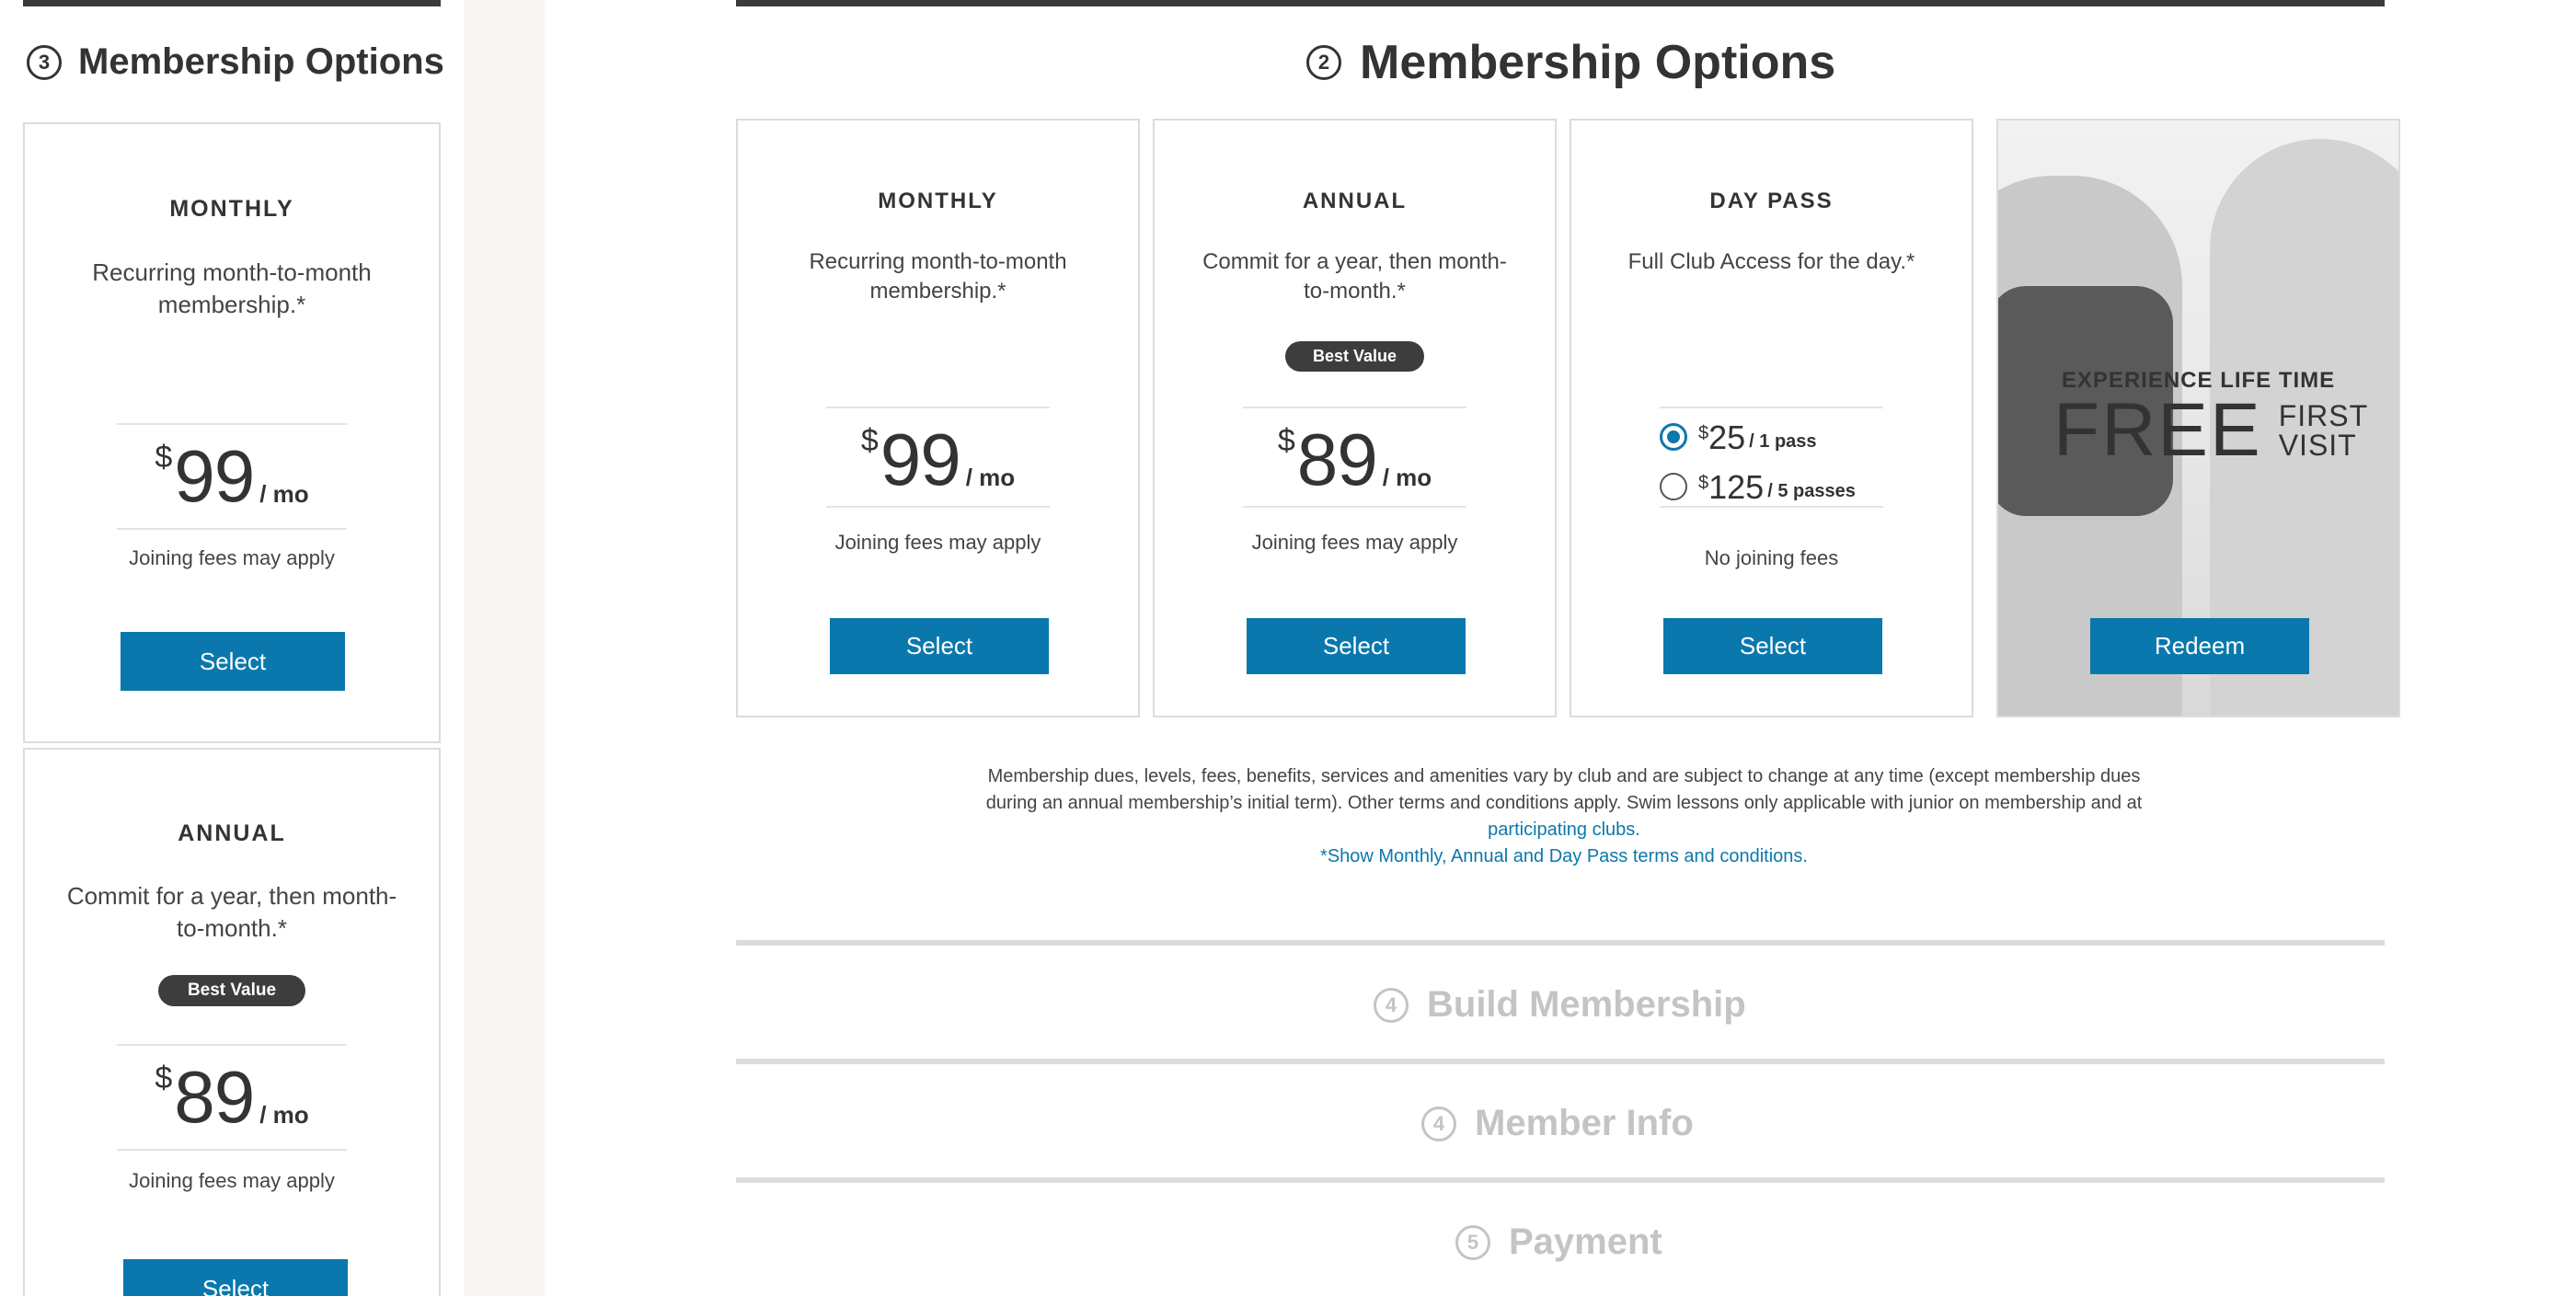 The image size is (2576, 1296). What do you see at coordinates (1323, 63) in the screenshot?
I see `step-number-badge: 2` at bounding box center [1323, 63].